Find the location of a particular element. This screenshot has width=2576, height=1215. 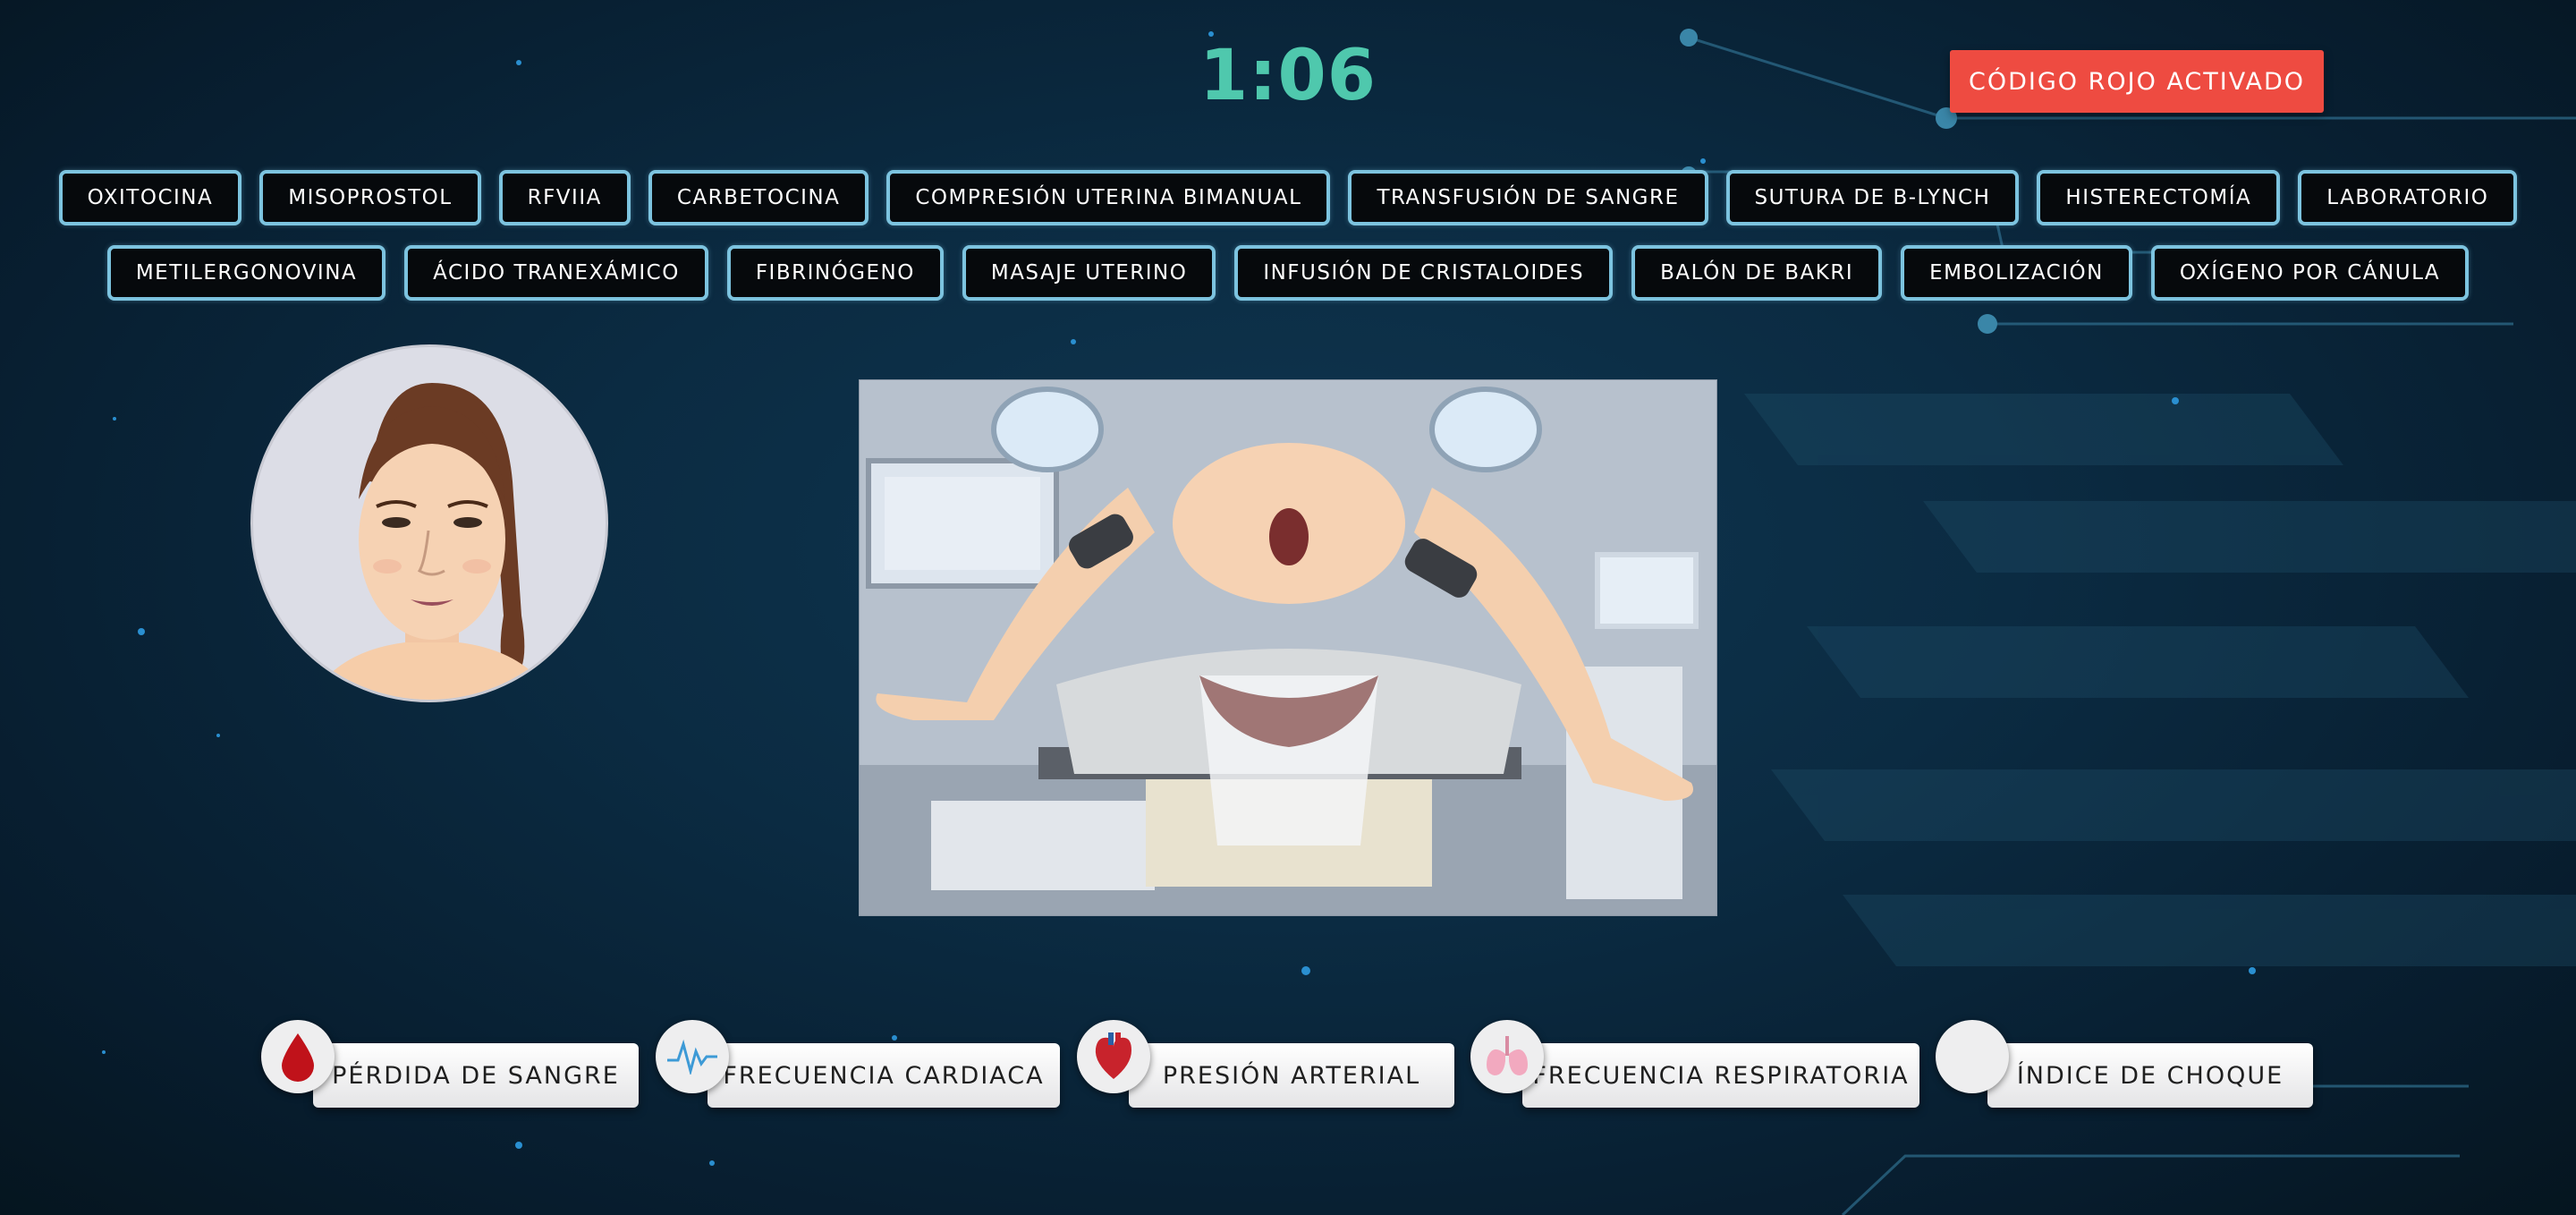

codigo-rojo-button: CÓDIGO ROJO ACTIVADO is located at coordinates (2137, 82).